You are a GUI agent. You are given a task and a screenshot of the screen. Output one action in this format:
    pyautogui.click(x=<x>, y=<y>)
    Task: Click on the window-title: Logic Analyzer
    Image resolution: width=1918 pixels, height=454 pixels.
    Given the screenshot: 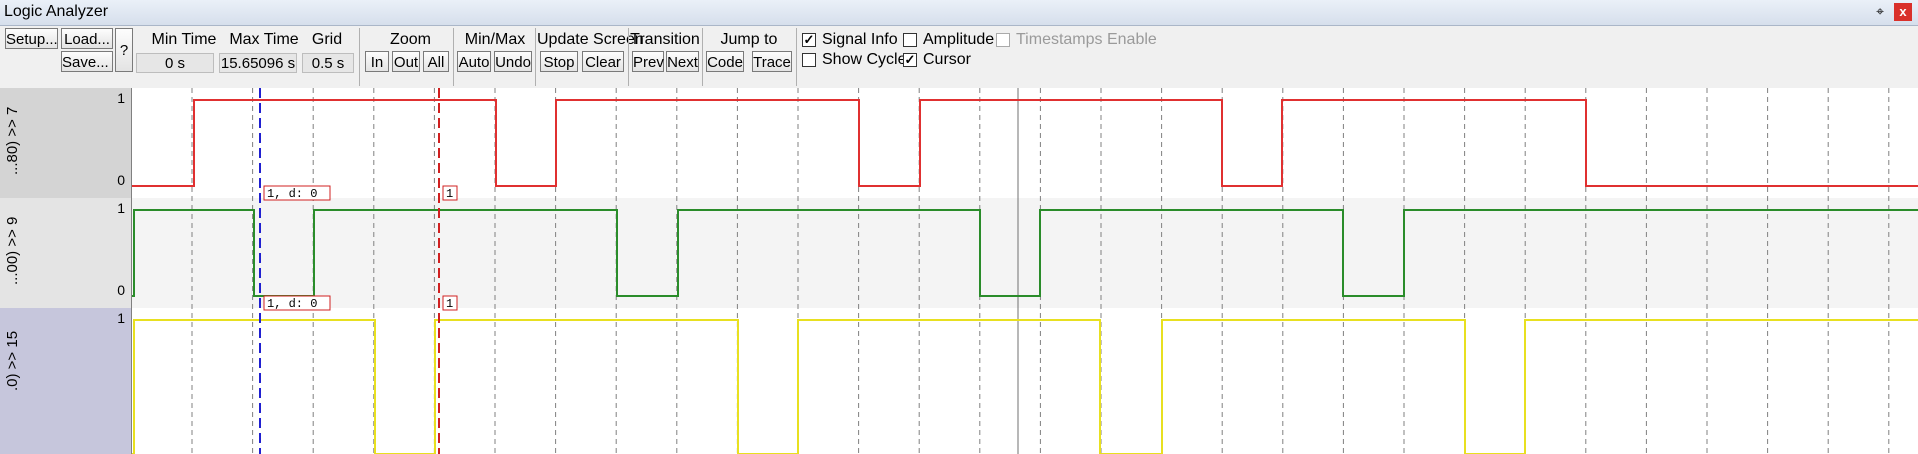 What is the action you would take?
    pyautogui.click(x=56, y=11)
    